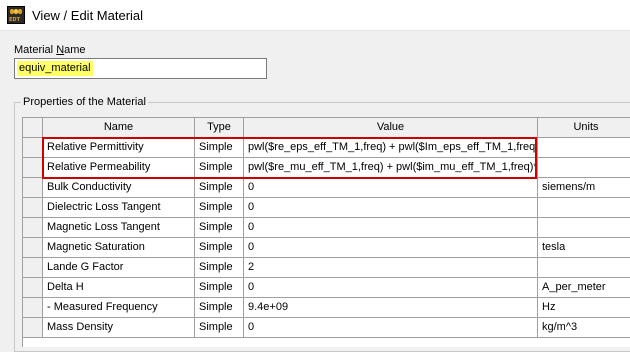 The height and width of the screenshot is (352, 630). I want to click on property-units-cell: tesla, so click(584, 248).